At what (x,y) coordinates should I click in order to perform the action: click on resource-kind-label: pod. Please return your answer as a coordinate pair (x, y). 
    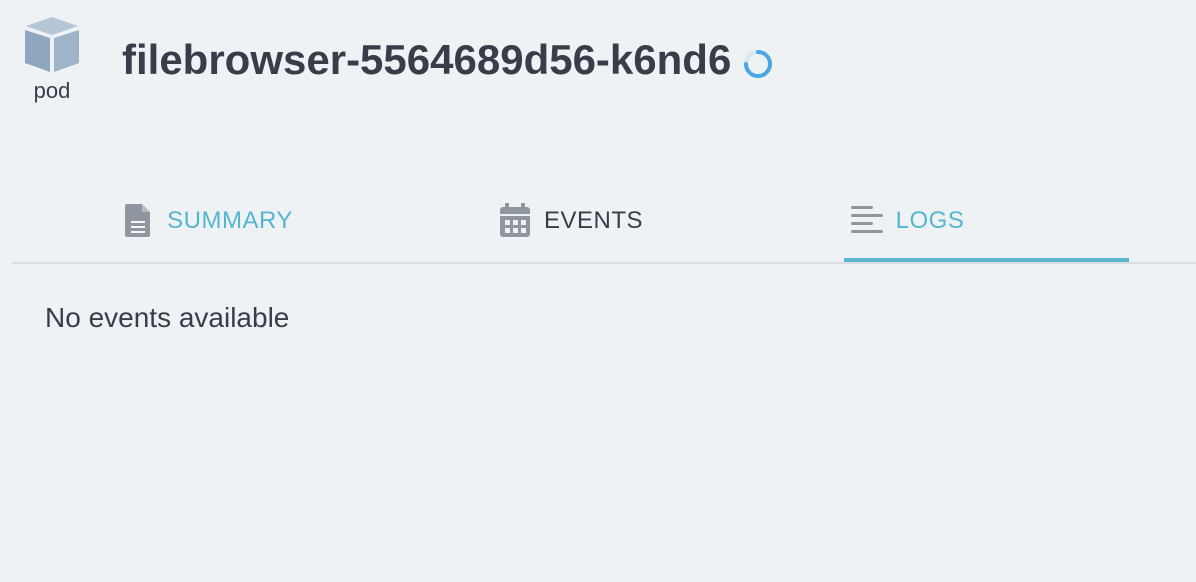
    Looking at the image, I should click on (52, 90).